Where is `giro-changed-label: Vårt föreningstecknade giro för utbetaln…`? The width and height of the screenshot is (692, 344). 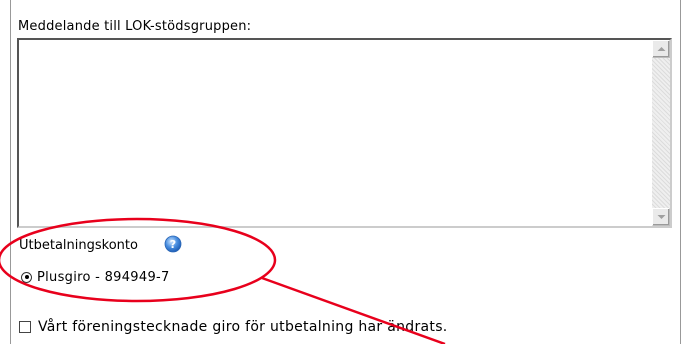 giro-changed-label: Vårt föreningstecknade giro för utbetaln… is located at coordinates (243, 327).